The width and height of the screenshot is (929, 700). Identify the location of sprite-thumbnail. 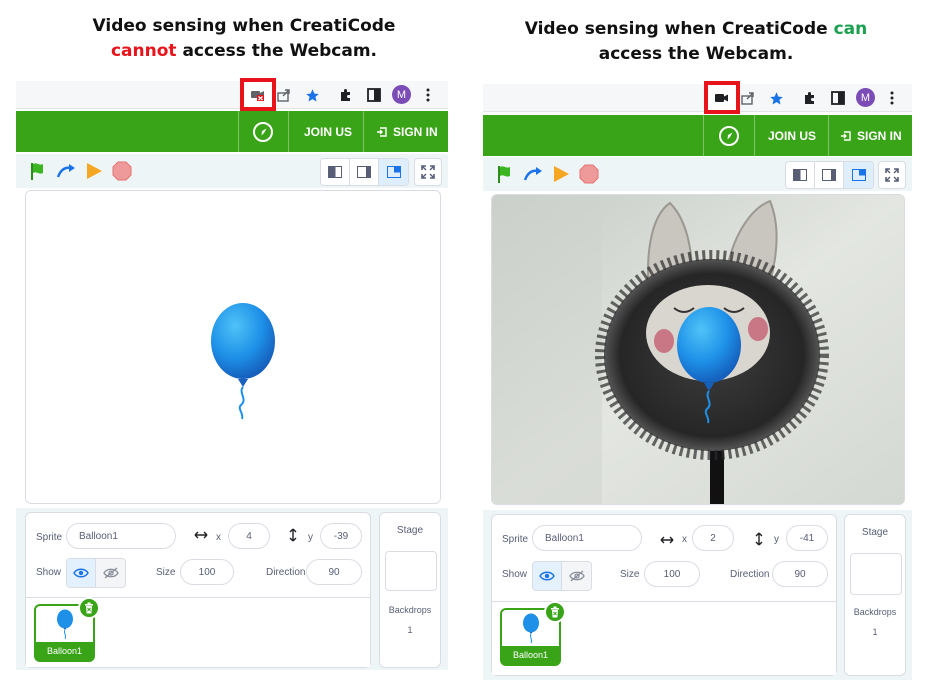
(531, 628).